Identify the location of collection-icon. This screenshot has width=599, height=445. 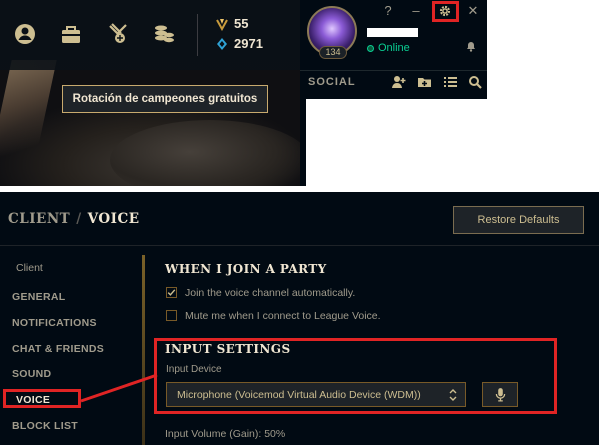
(71, 34).